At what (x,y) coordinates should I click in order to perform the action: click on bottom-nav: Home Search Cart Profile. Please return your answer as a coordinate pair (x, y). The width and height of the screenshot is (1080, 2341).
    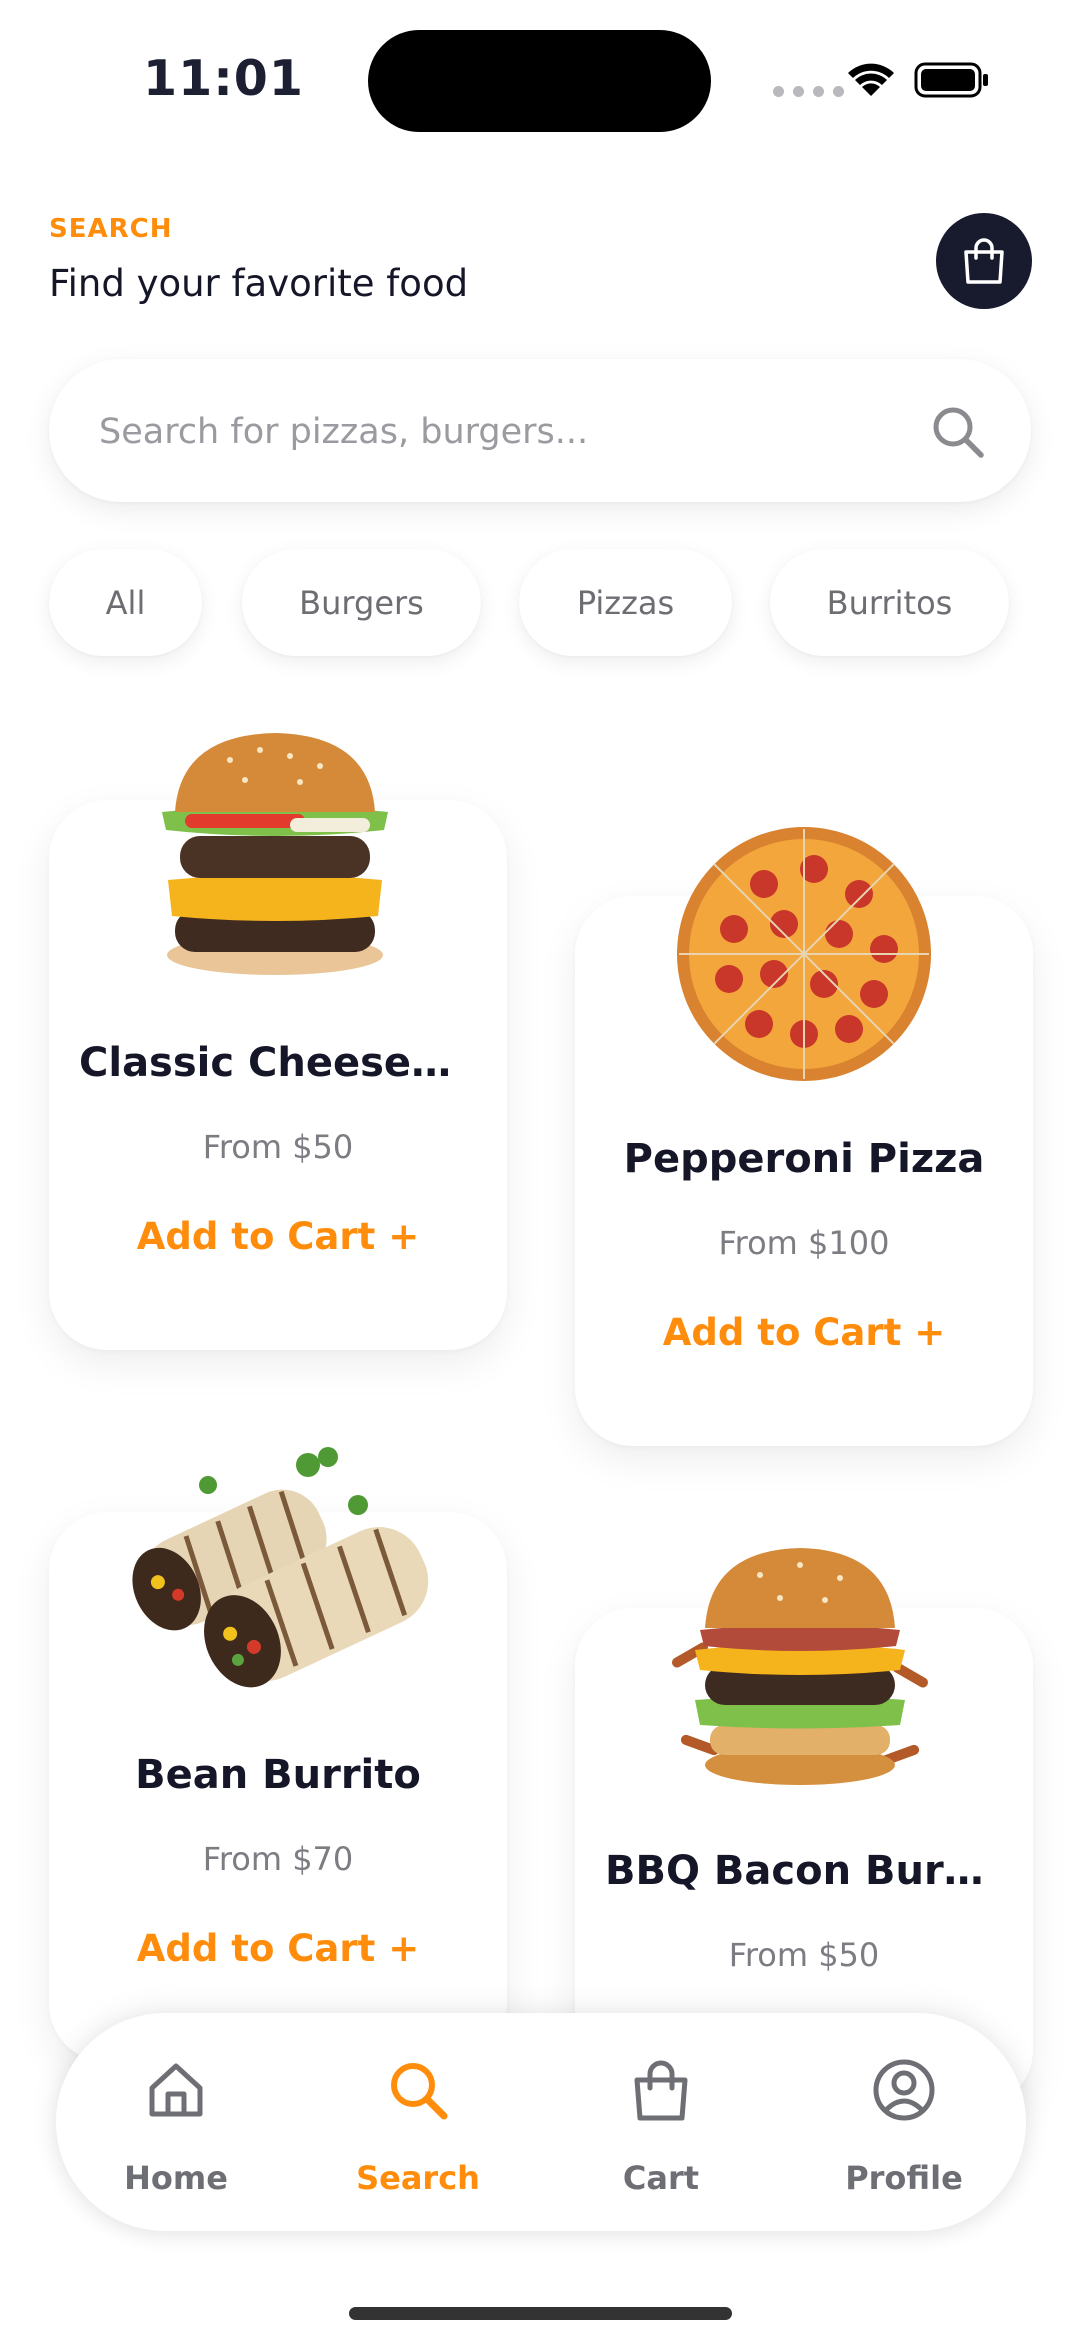
    Looking at the image, I should click on (541, 2122).